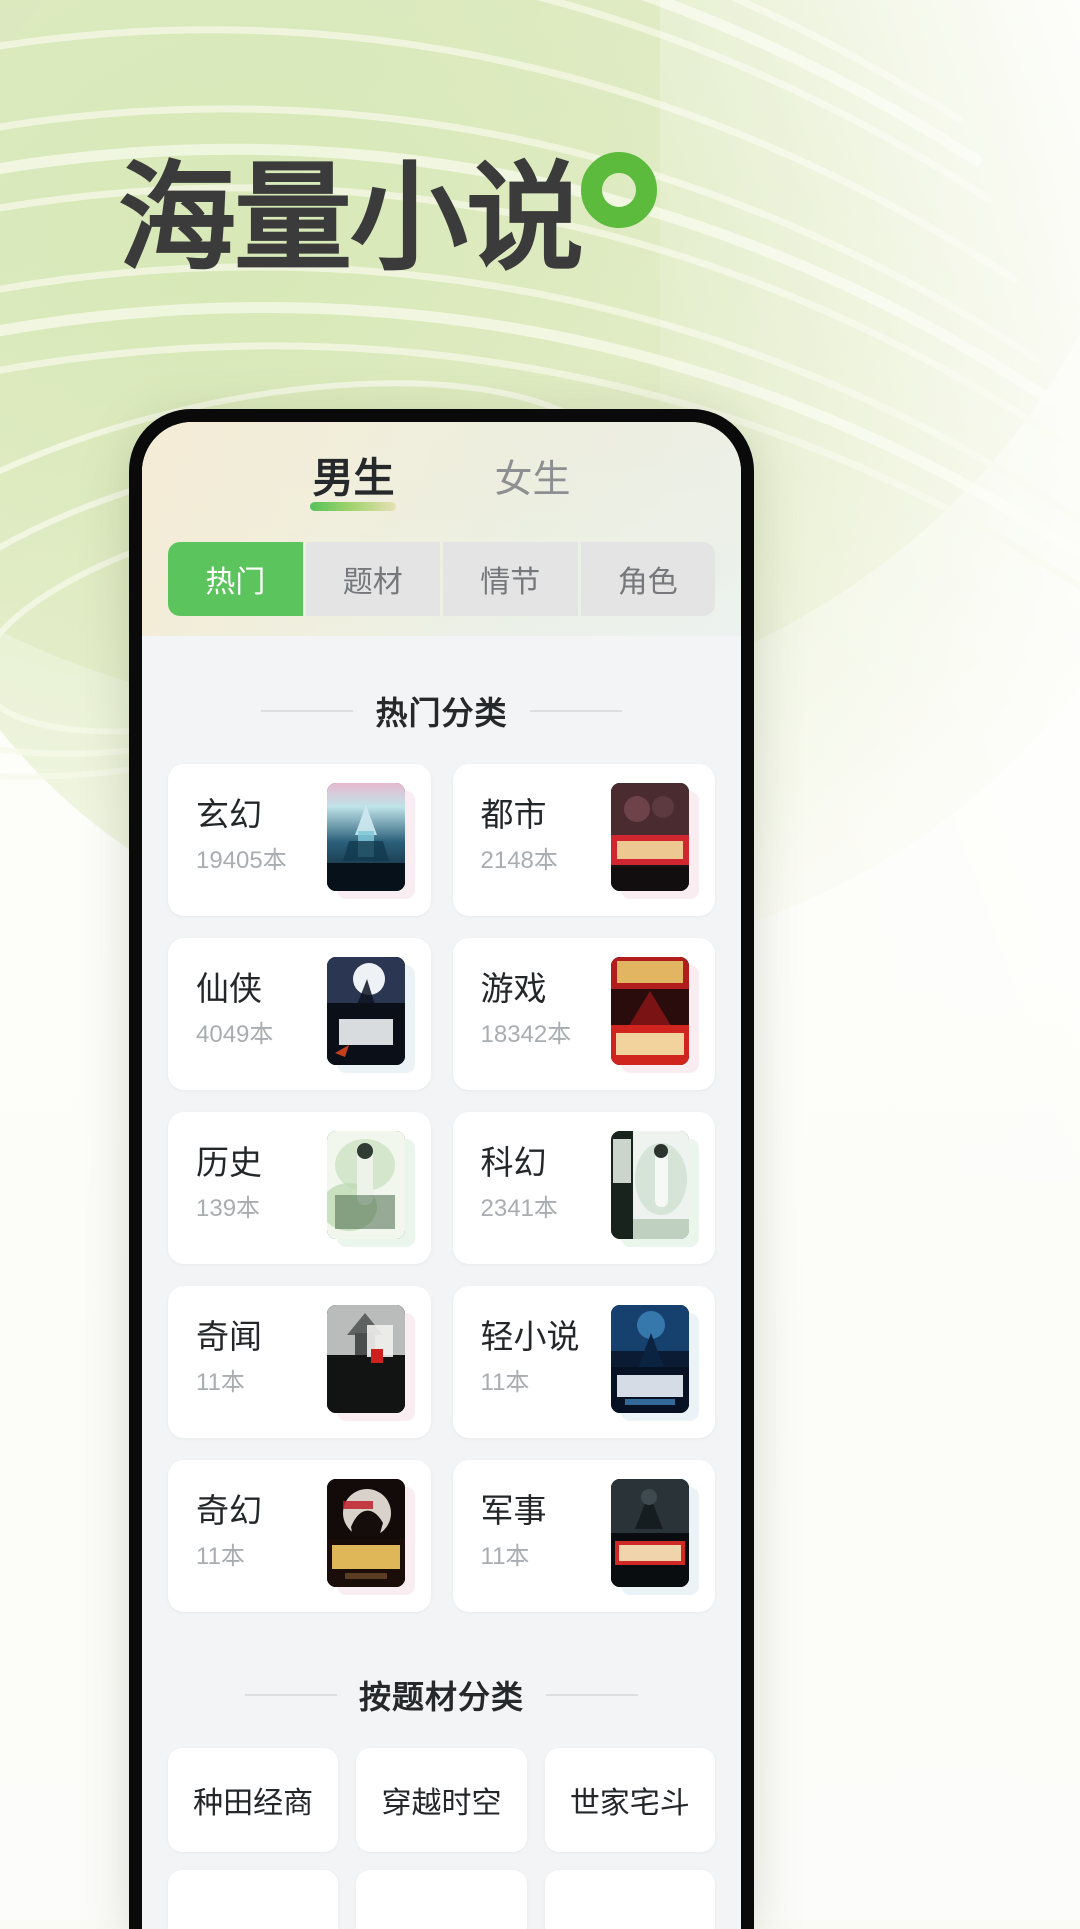 The height and width of the screenshot is (1929, 1080). What do you see at coordinates (526, 1034) in the screenshot?
I see `category-count: 18342本` at bounding box center [526, 1034].